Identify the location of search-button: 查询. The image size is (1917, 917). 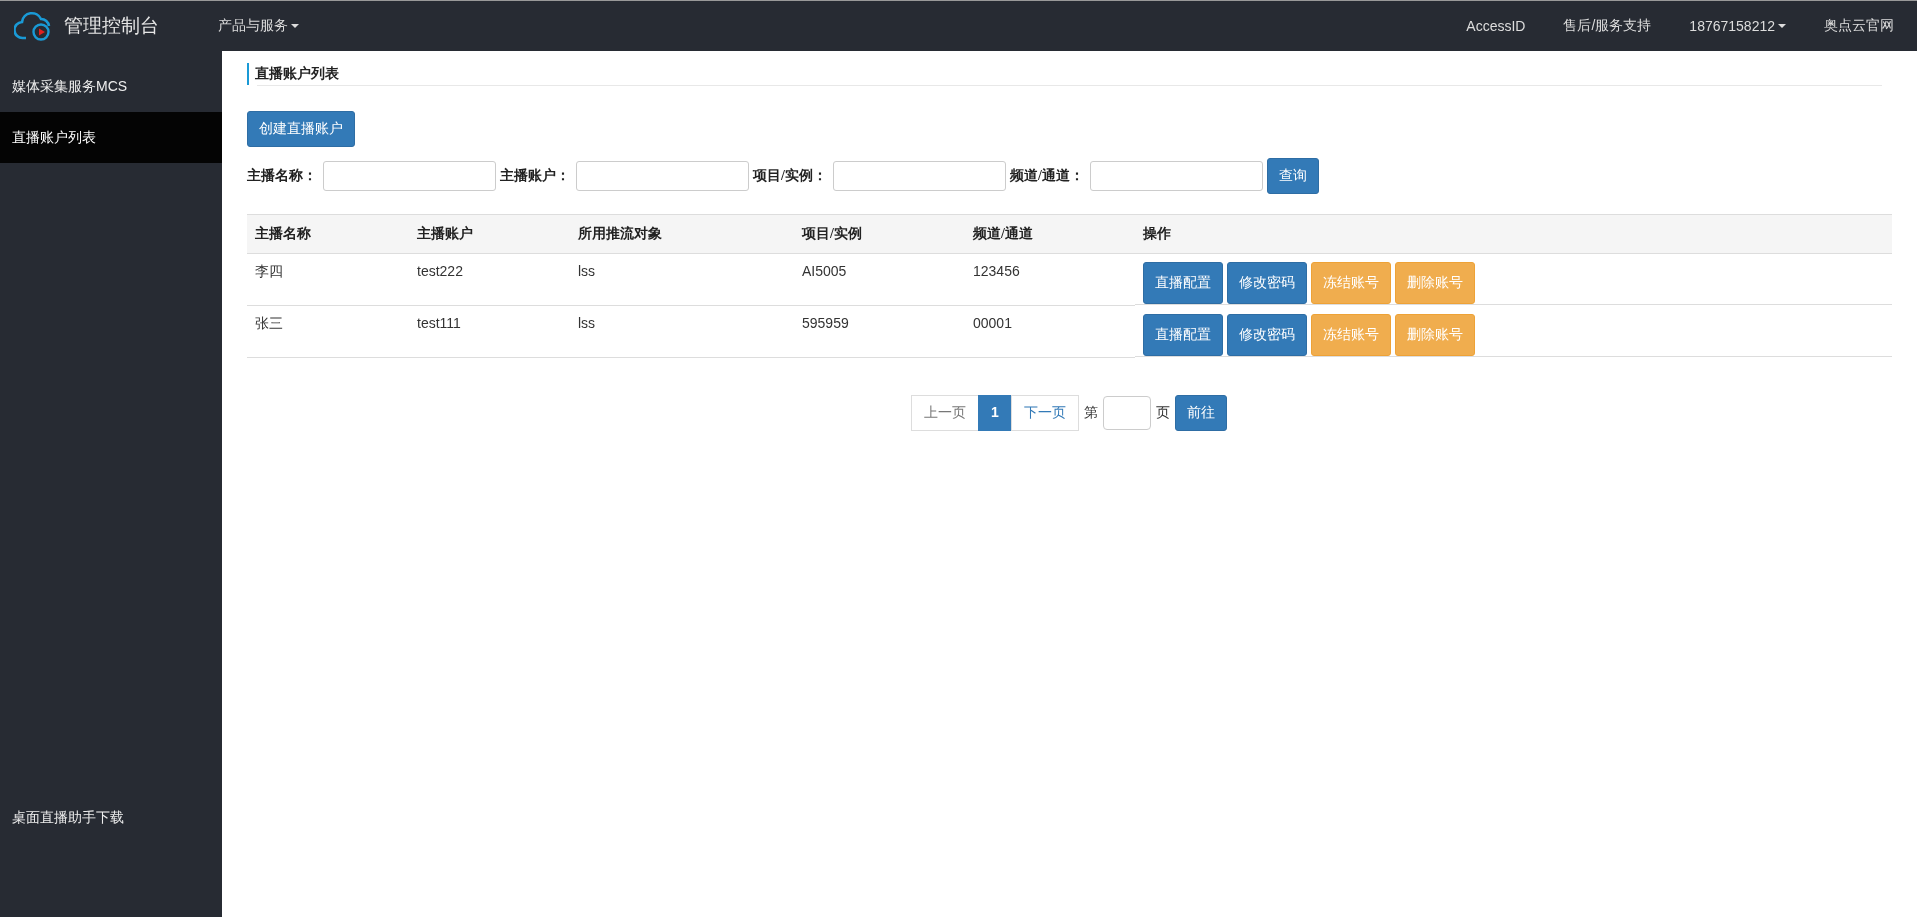
(1292, 176).